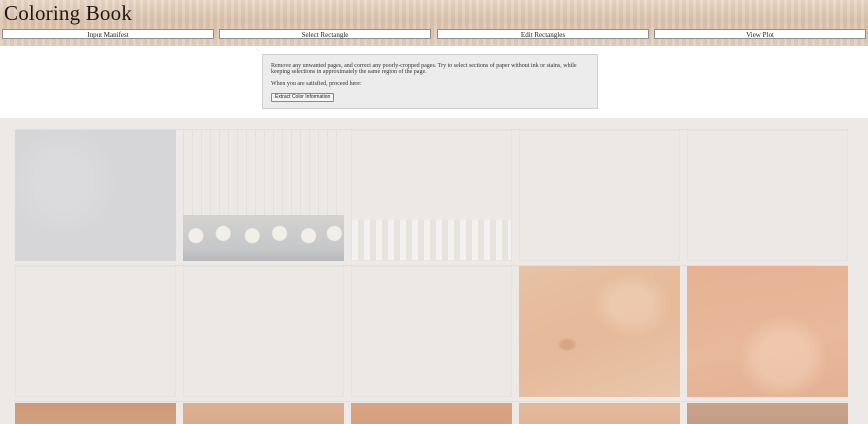 This screenshot has width=868, height=424. Describe the element at coordinates (68, 13) in the screenshot. I see `app-title: Coloring Book` at that location.